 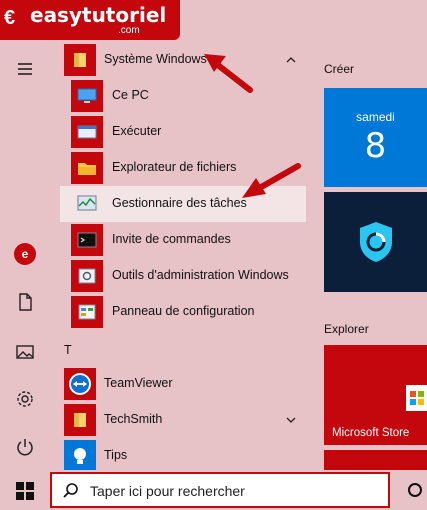 What do you see at coordinates (291, 60) in the screenshot?
I see `chevron-up-icon` at bounding box center [291, 60].